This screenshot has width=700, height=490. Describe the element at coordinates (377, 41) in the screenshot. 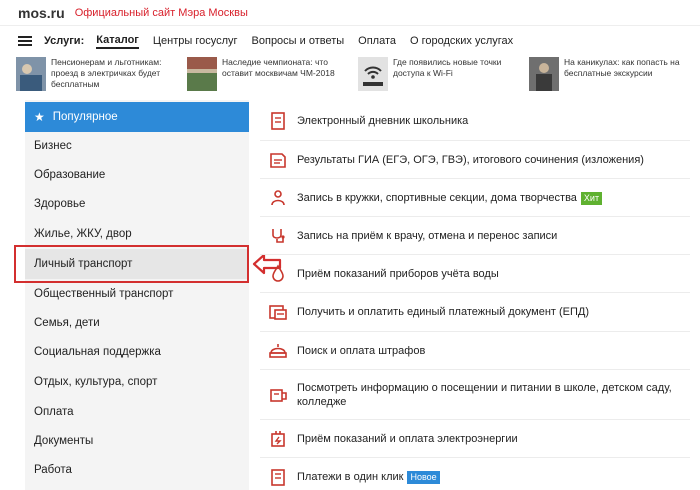

I see `tab-payment: Оплата` at that location.